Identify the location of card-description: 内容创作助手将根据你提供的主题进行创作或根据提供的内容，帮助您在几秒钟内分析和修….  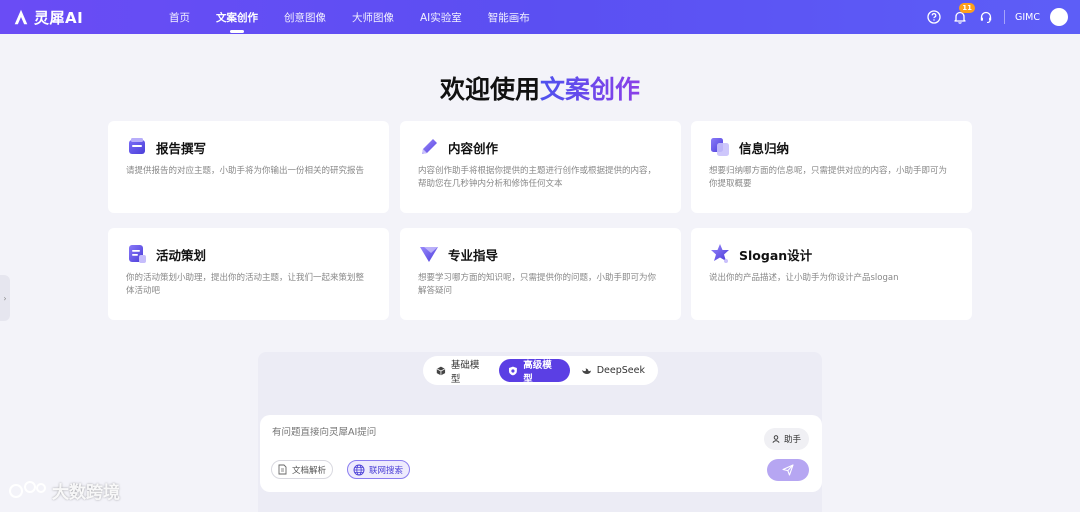
(537, 177).